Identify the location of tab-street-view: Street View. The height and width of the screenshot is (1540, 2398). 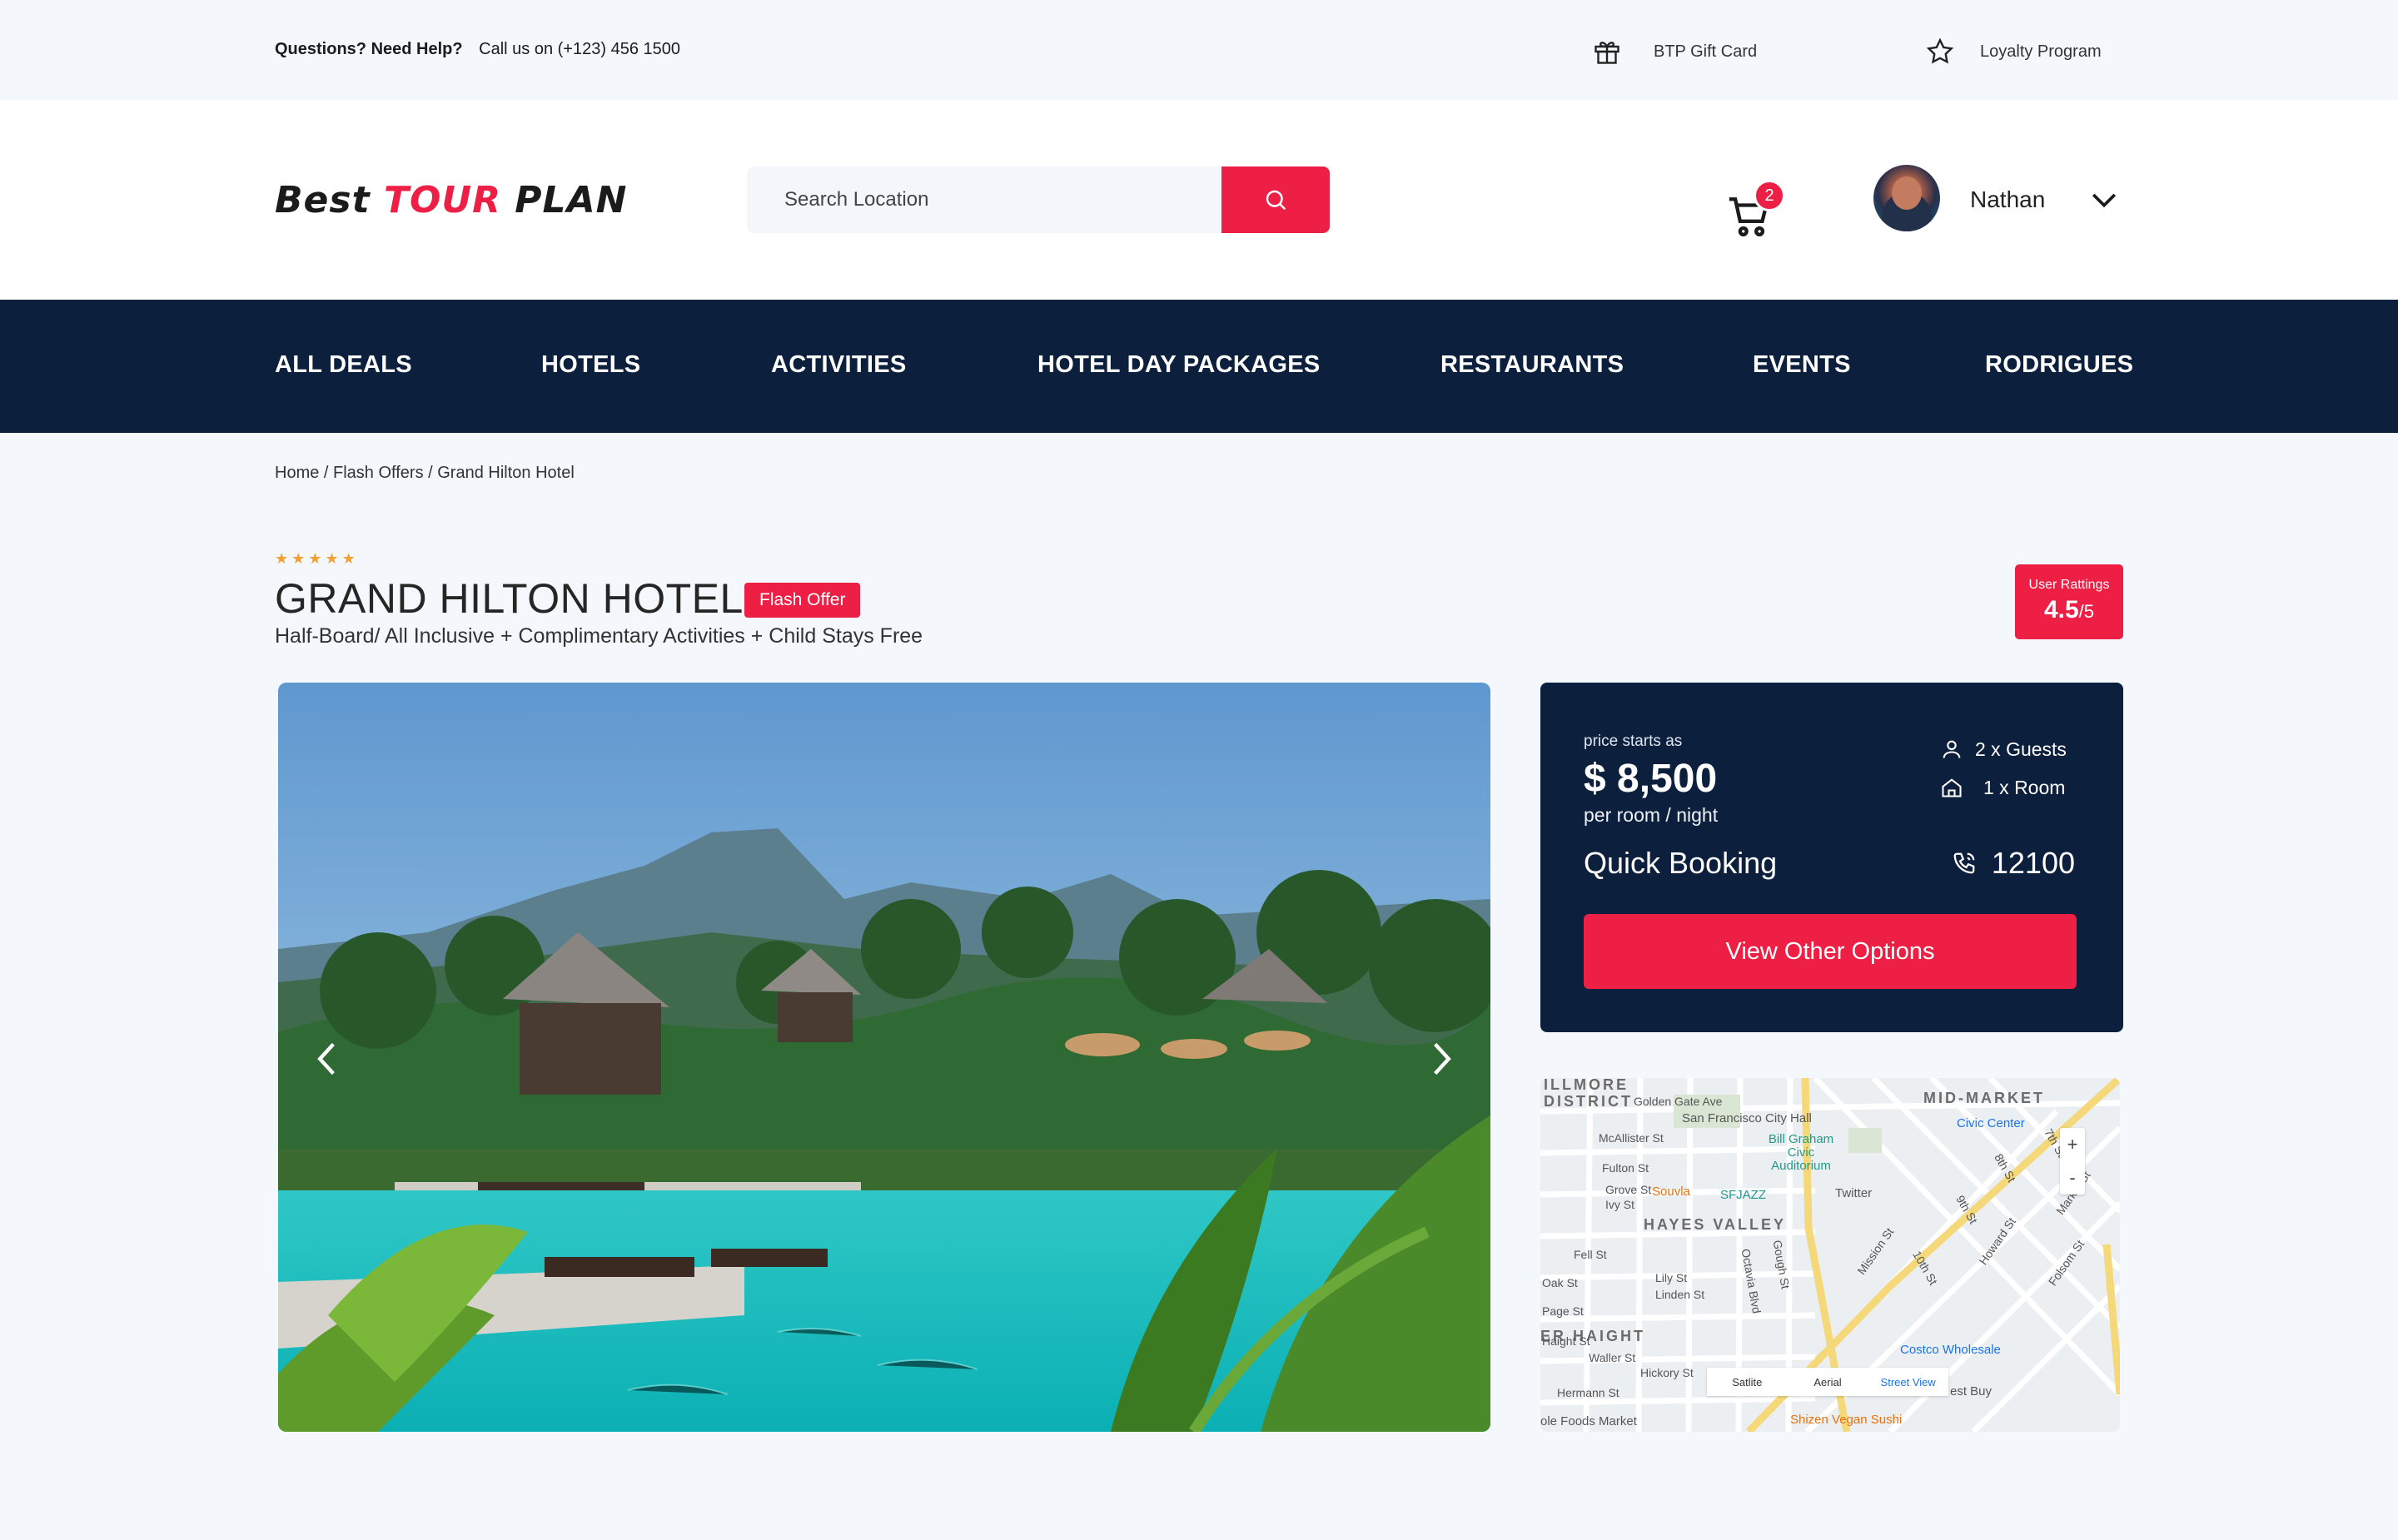
(1908, 1382).